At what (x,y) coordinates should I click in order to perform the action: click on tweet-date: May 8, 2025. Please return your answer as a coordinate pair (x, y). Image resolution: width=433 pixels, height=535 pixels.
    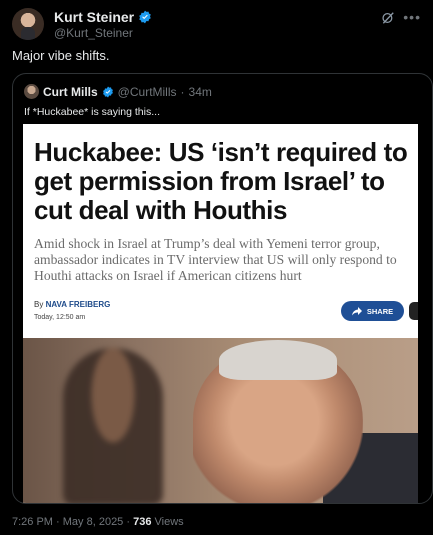
    Looking at the image, I should click on (93, 522).